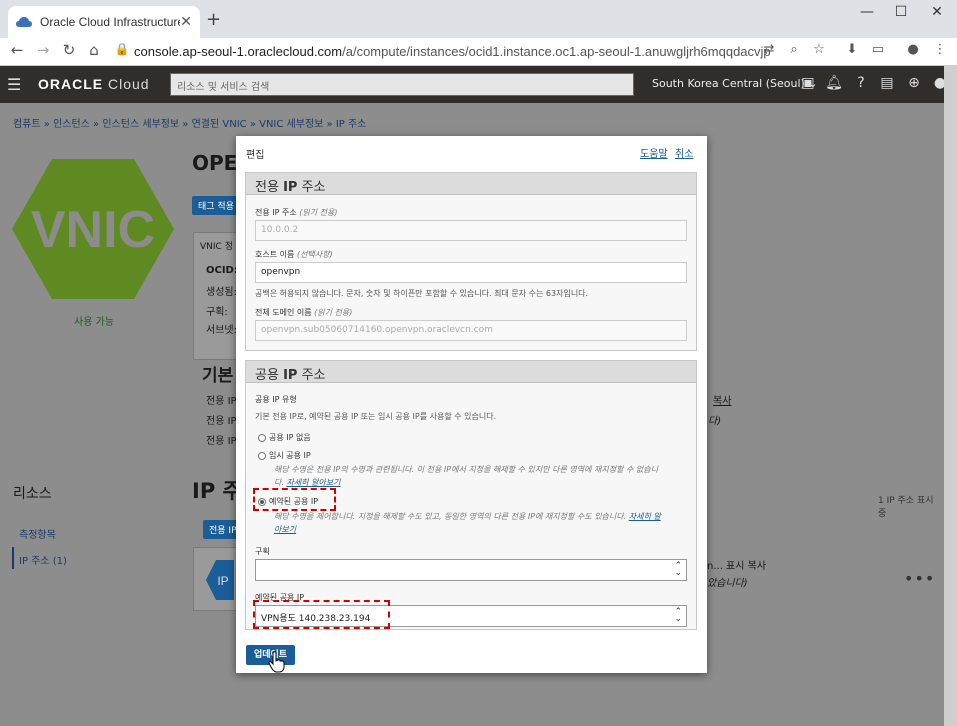 The image size is (957, 726). What do you see at coordinates (285, 312) in the screenshot?
I see `fqdn-label-text: 전체 도메인 이름` at bounding box center [285, 312].